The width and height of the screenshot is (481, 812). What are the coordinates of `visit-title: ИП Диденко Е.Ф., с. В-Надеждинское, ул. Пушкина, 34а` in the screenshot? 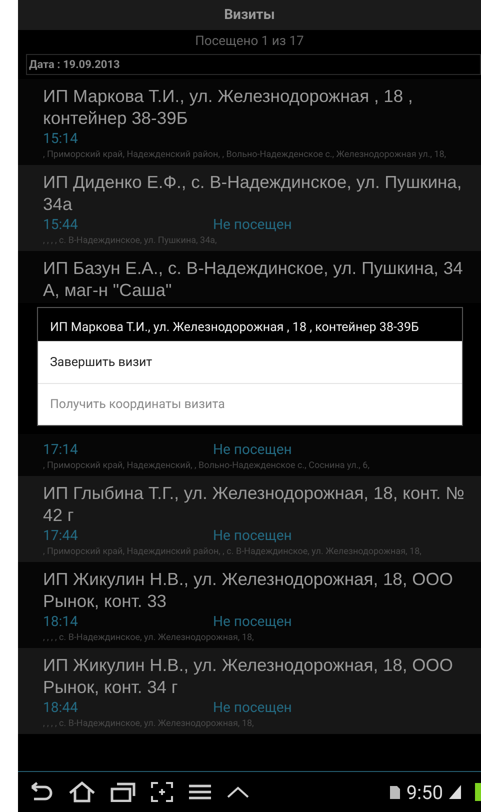 It's located at (253, 193).